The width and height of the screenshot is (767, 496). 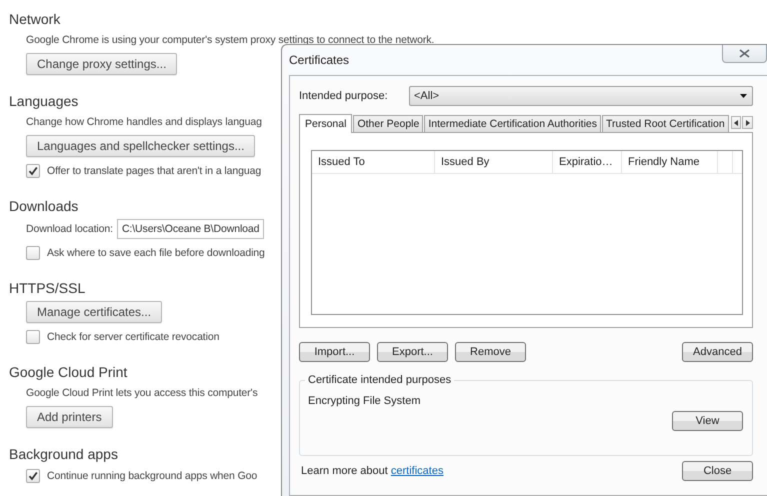 I want to click on group-title: Certificate intended purposes, so click(x=379, y=380).